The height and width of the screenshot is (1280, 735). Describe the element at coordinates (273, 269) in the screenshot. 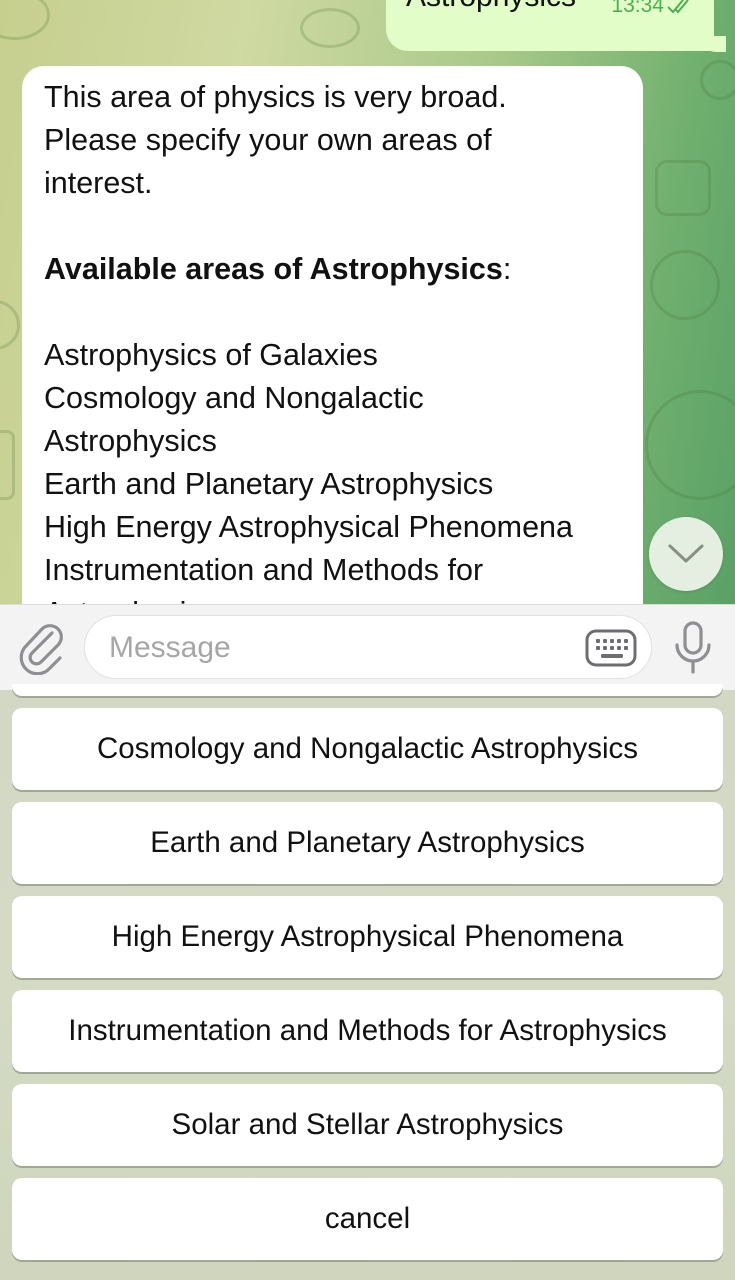

I see `message-line-text: Available areas of Astrophysics` at that location.